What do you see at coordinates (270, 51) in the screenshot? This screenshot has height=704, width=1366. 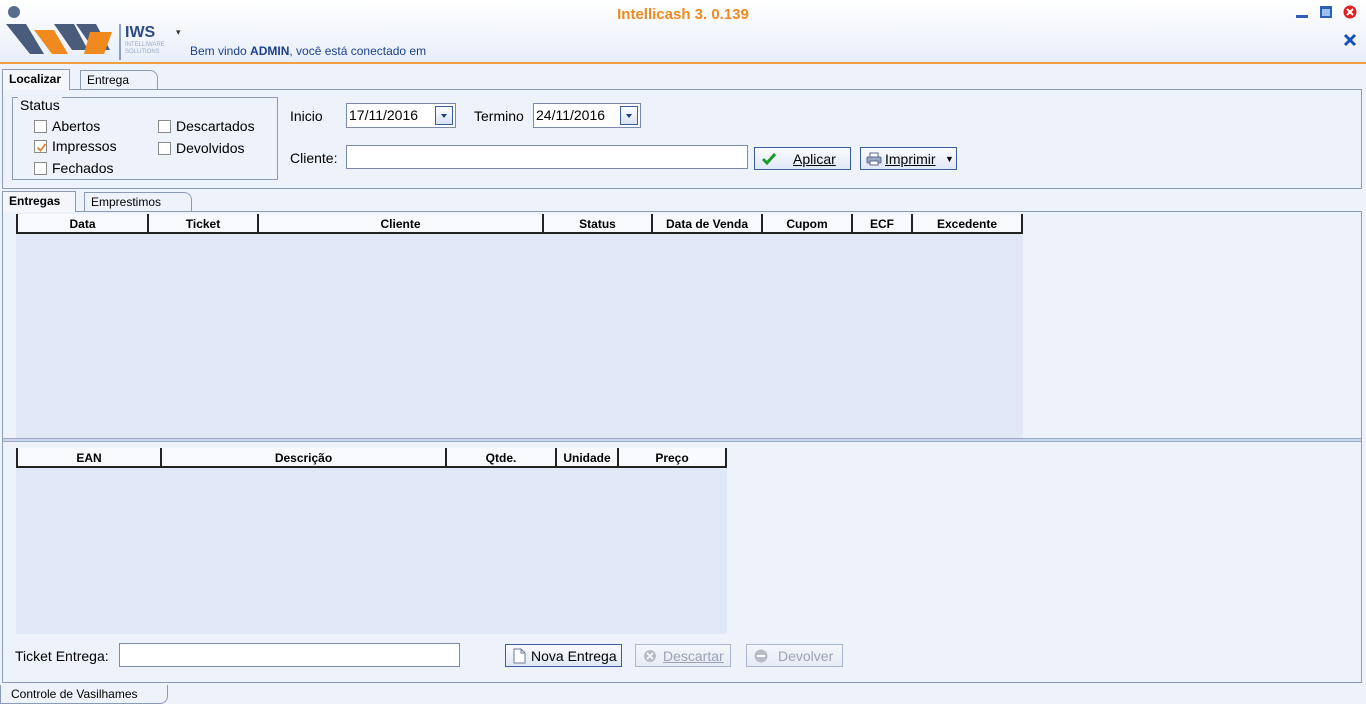 I see `welcome-user: ADMIN` at bounding box center [270, 51].